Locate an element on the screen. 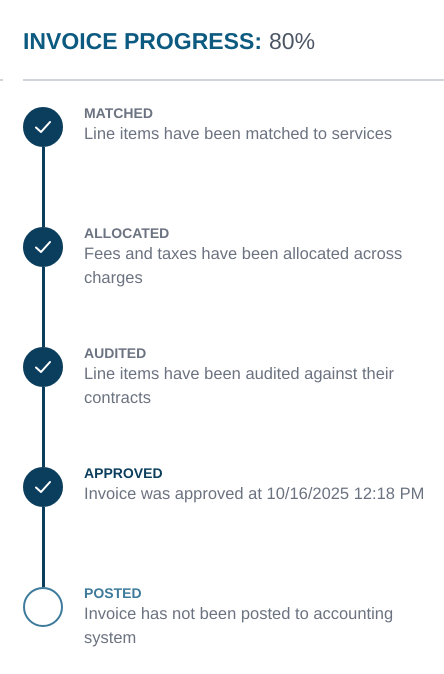 This screenshot has width=444, height=674. step-label: POSTED is located at coordinates (113, 593).